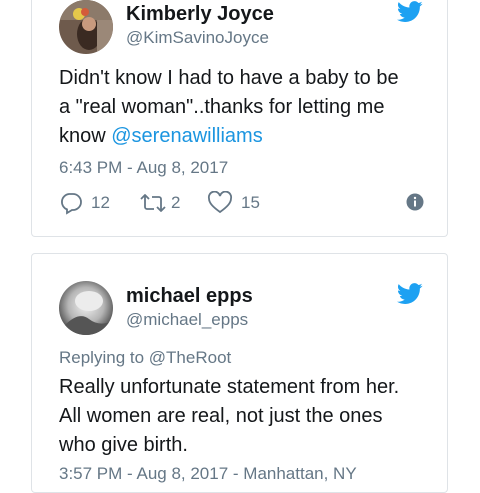  What do you see at coordinates (186, 136) in the screenshot?
I see `mention-link: @serenawilliams` at bounding box center [186, 136].